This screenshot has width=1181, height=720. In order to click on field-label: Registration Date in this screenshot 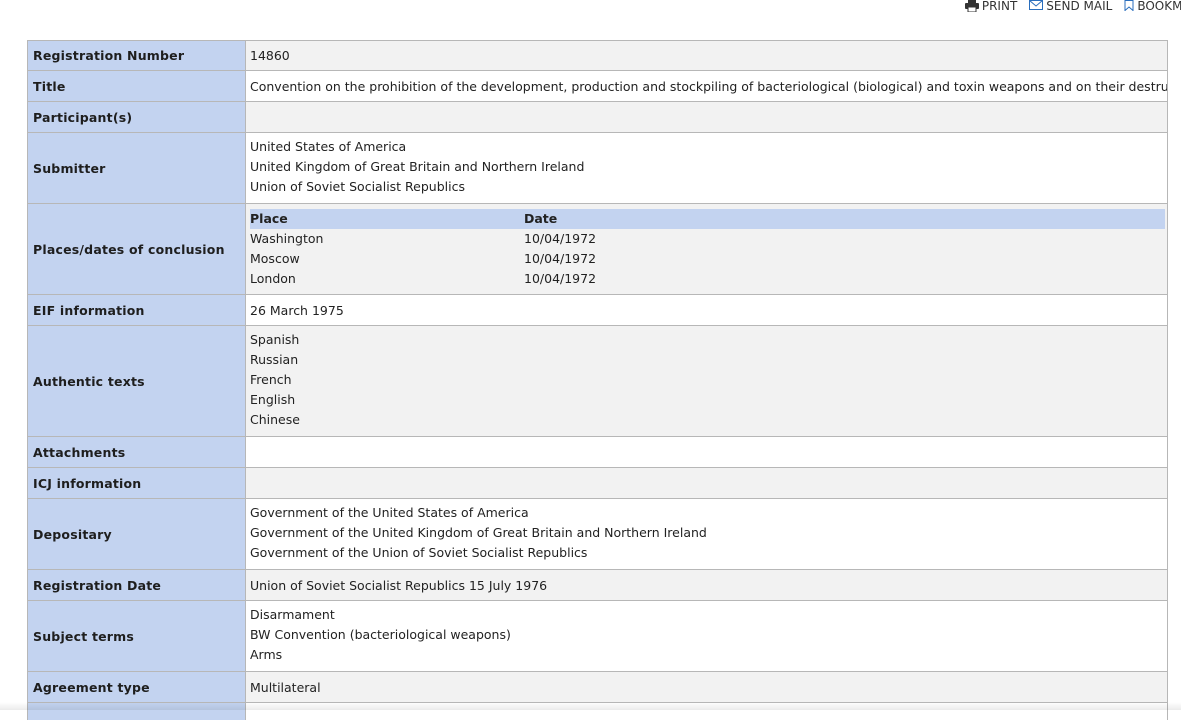, I will do `click(137, 585)`.